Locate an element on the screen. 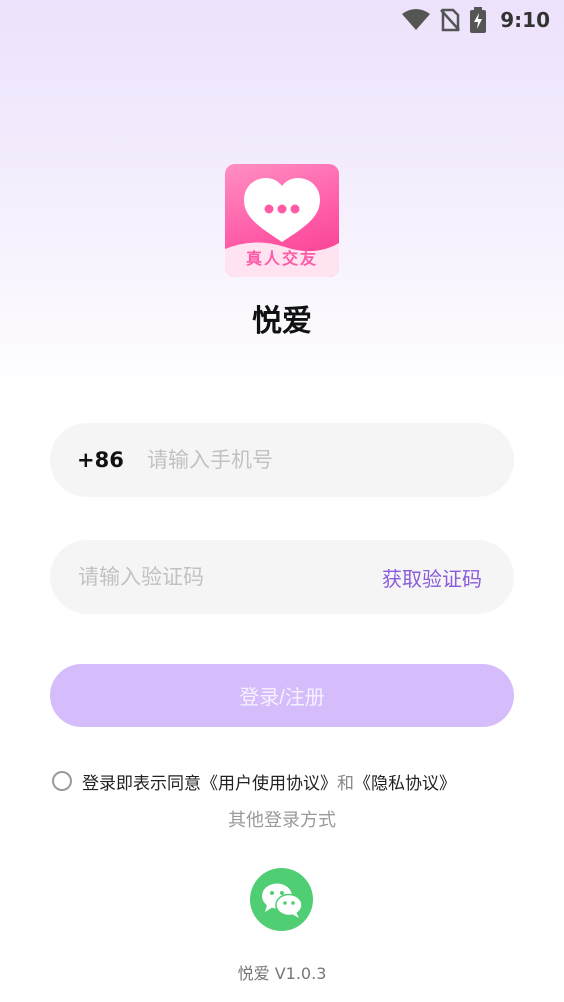 Image resolution: width=564 pixels, height=1002 pixels. code-field: 获取验证码 is located at coordinates (282, 577).